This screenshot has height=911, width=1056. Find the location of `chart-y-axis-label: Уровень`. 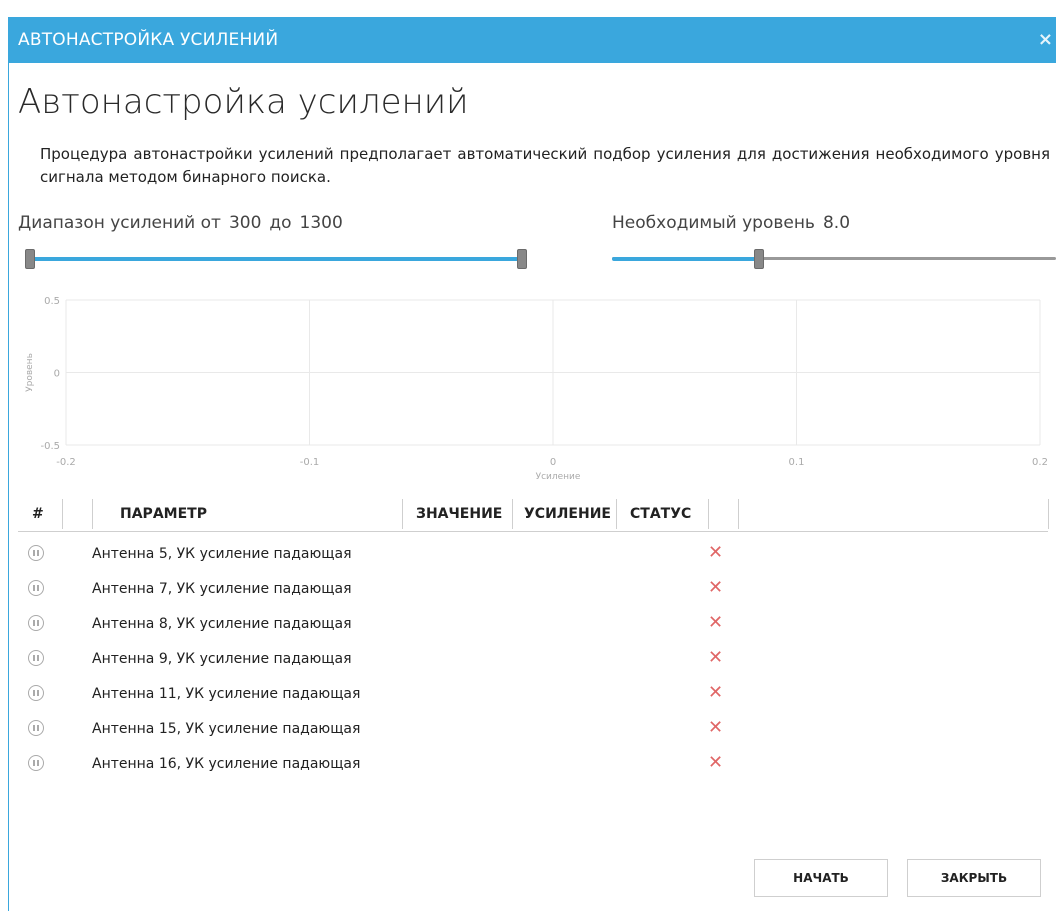

chart-y-axis-label: Уровень is located at coordinates (30, 372).